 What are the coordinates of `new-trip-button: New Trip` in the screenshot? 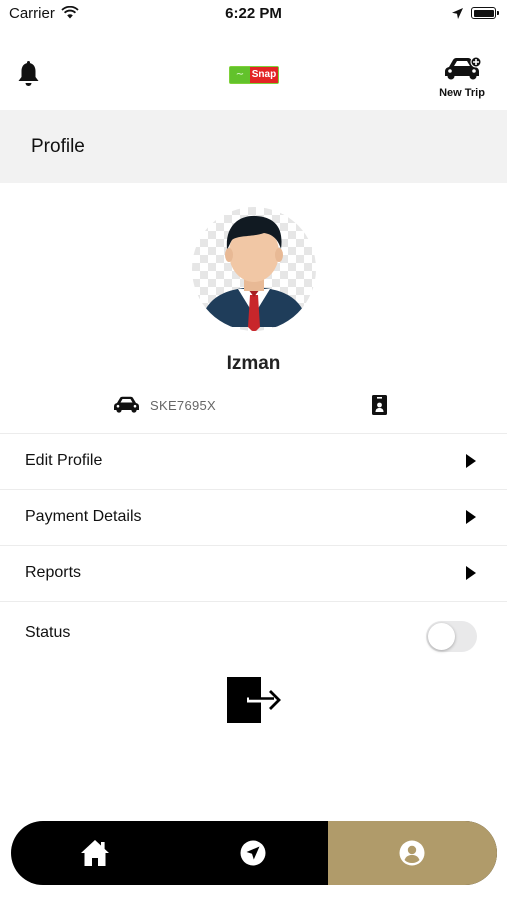 It's located at (462, 82).